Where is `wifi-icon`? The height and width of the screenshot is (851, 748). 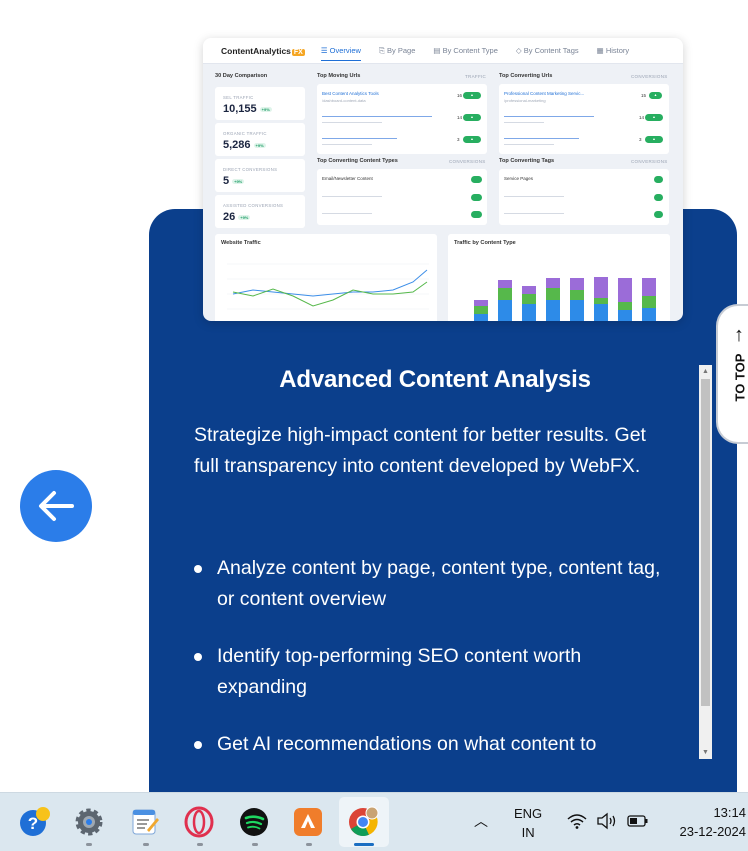 wifi-icon is located at coordinates (577, 821).